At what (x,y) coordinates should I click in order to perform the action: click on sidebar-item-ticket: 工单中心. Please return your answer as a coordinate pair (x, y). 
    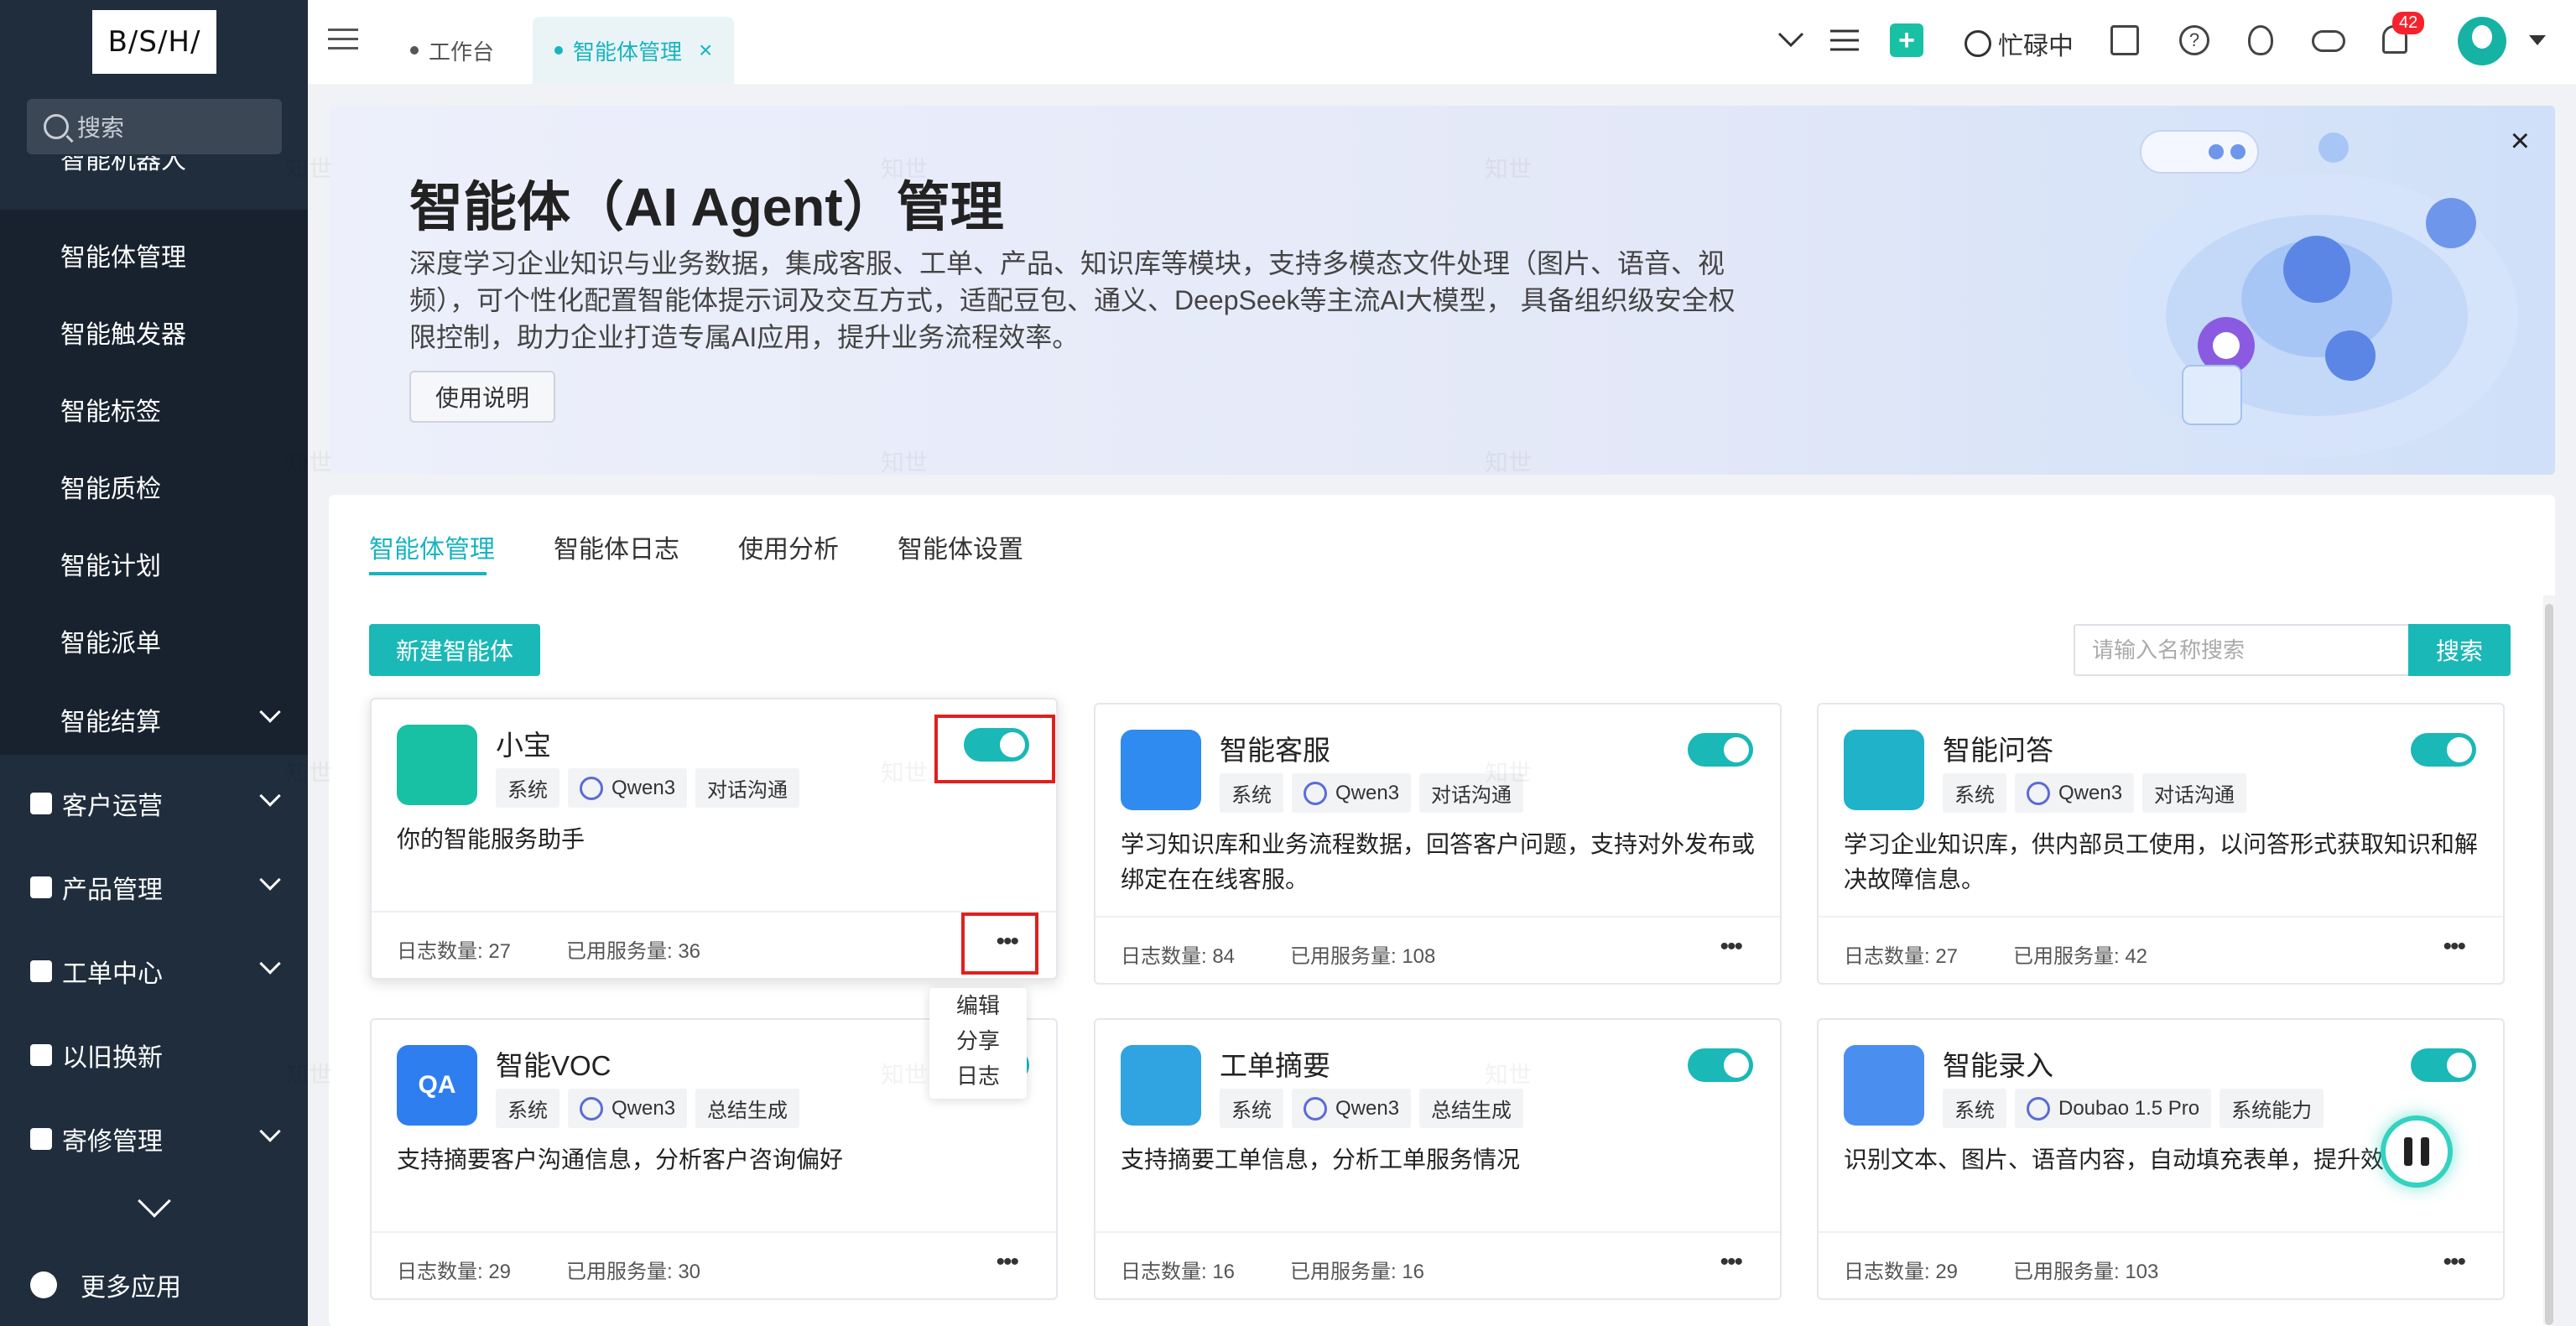
    Looking at the image, I should click on (96, 971).